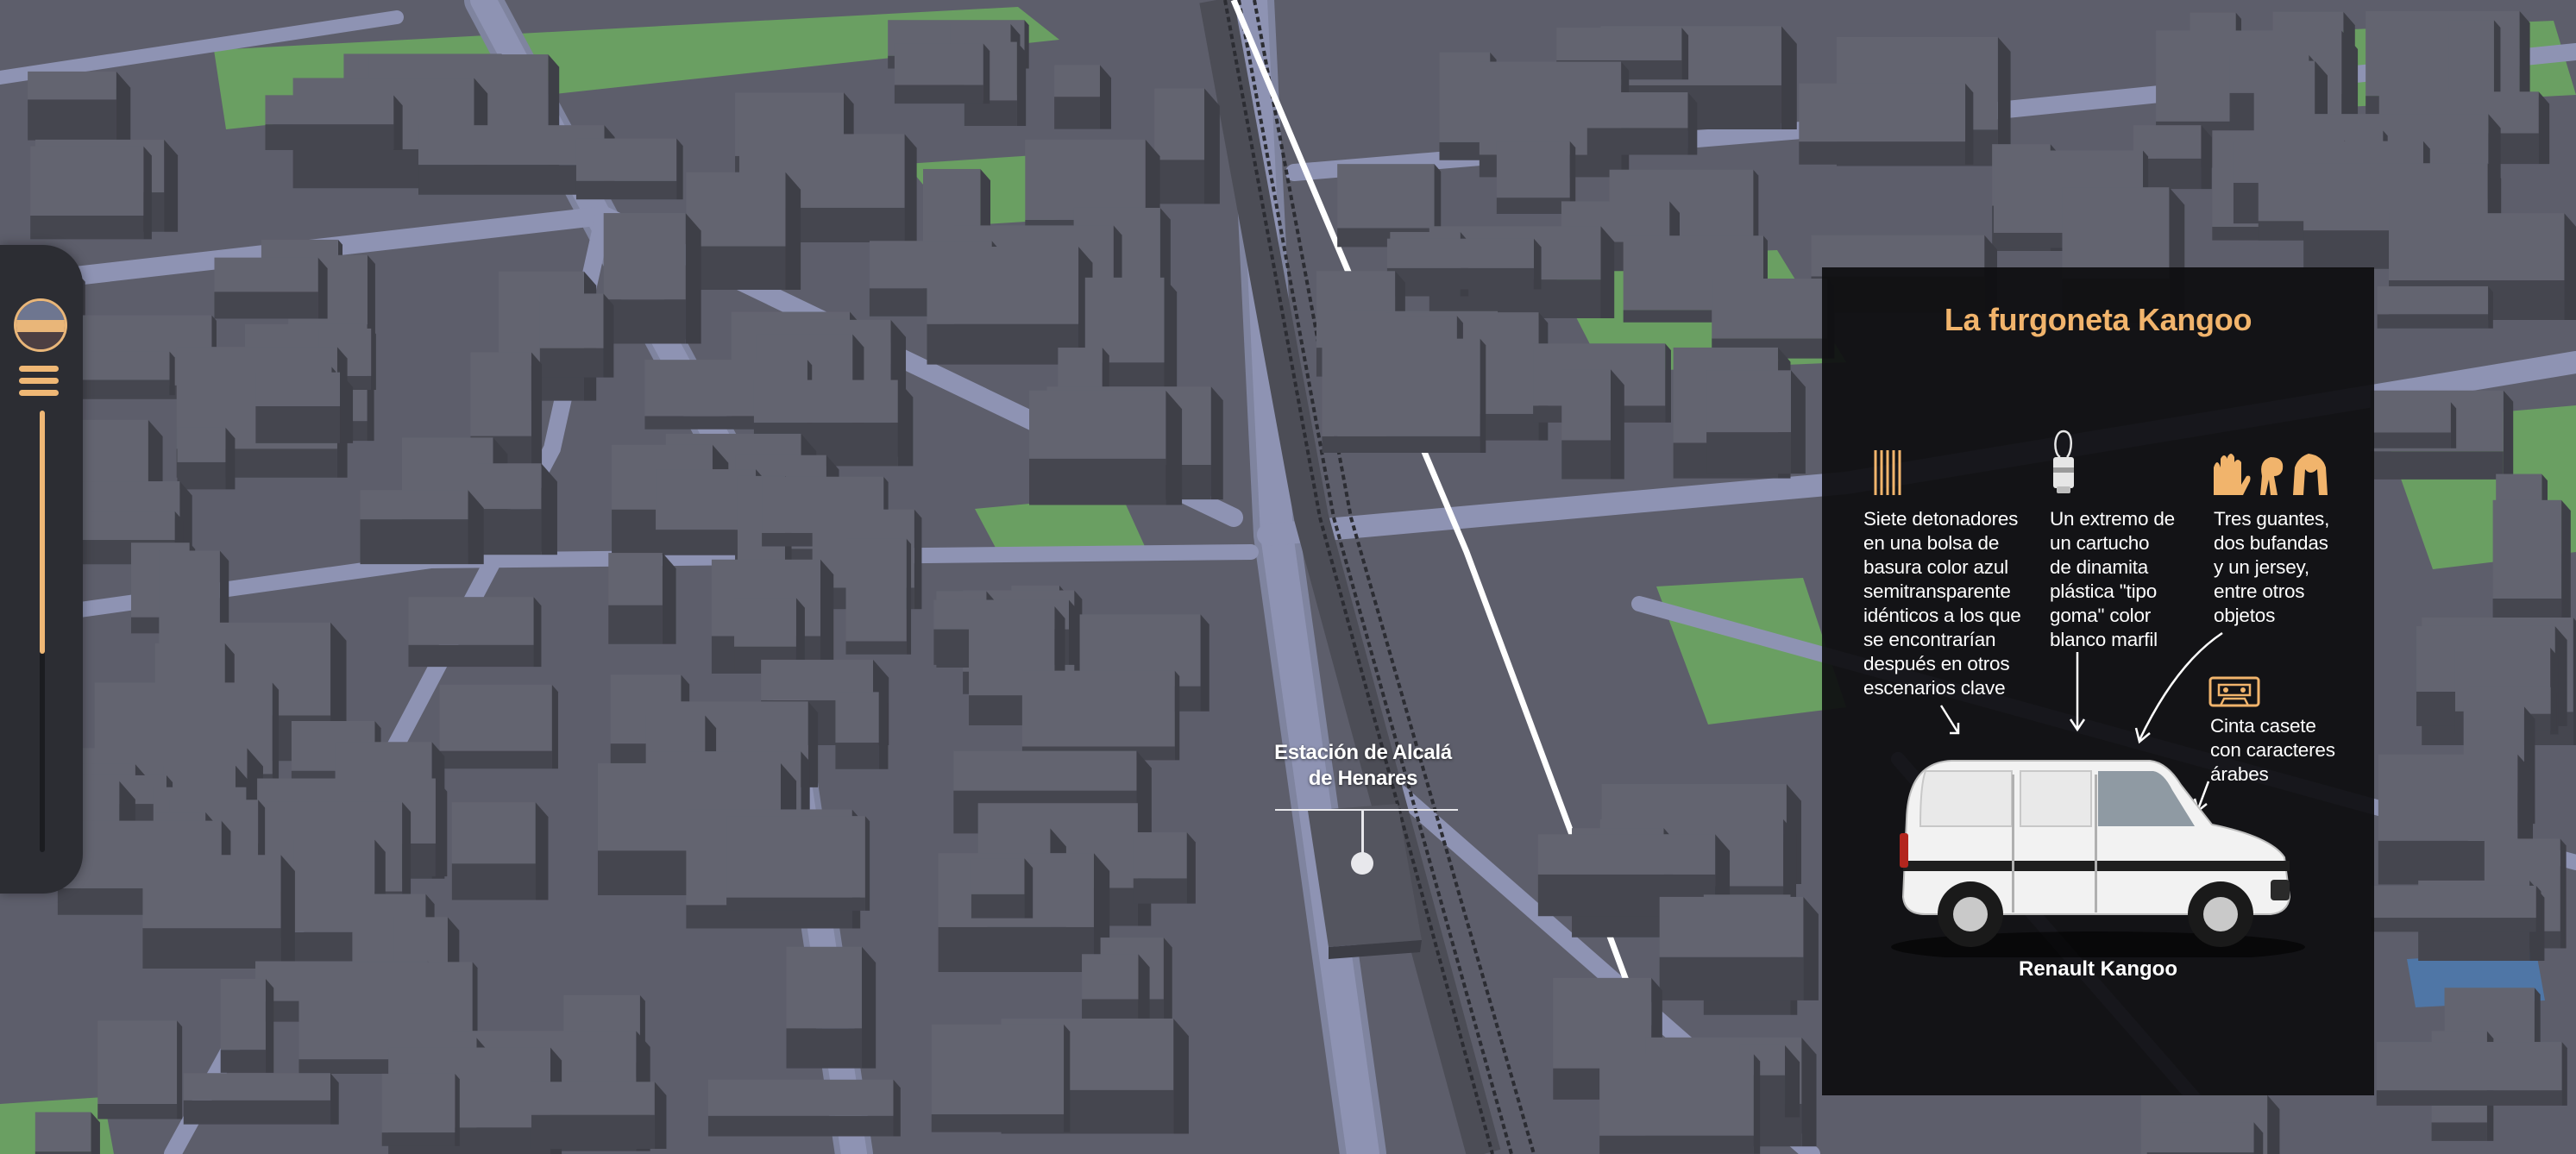 This screenshot has height=1154, width=2576. Describe the element at coordinates (1362, 832) in the screenshot. I see `station-pin-stem` at that location.